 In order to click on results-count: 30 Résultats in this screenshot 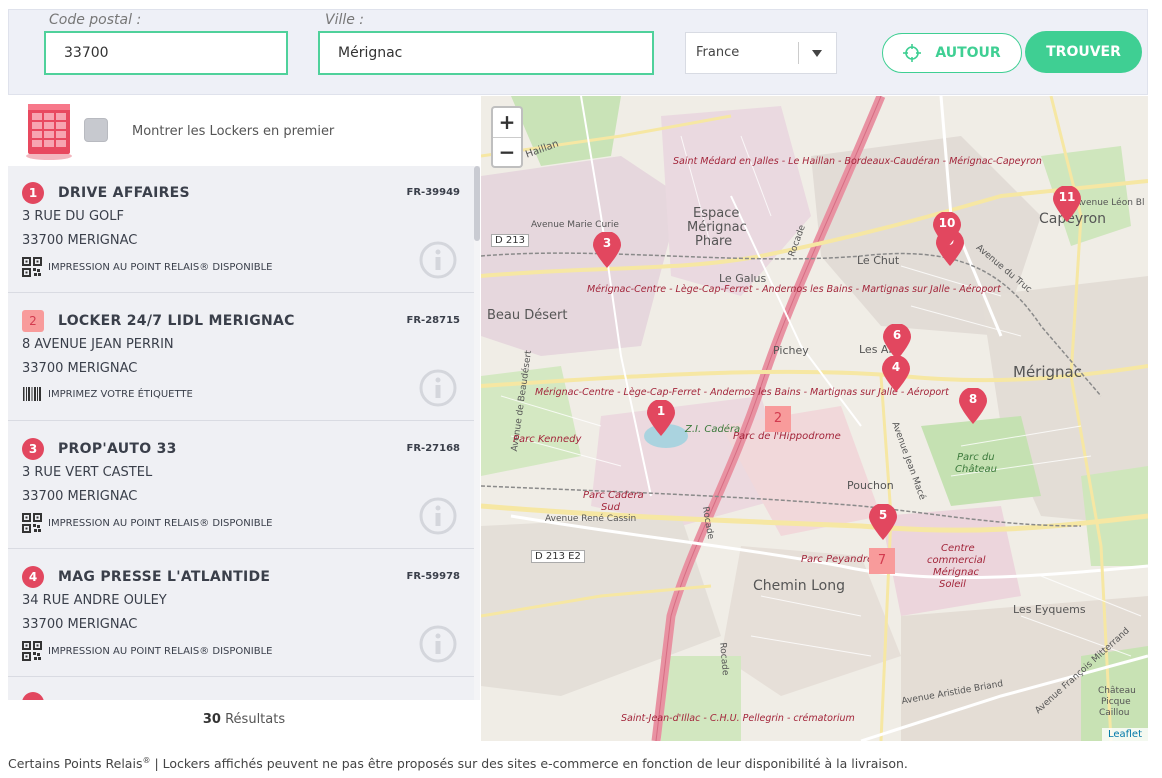, I will do `click(244, 720)`.